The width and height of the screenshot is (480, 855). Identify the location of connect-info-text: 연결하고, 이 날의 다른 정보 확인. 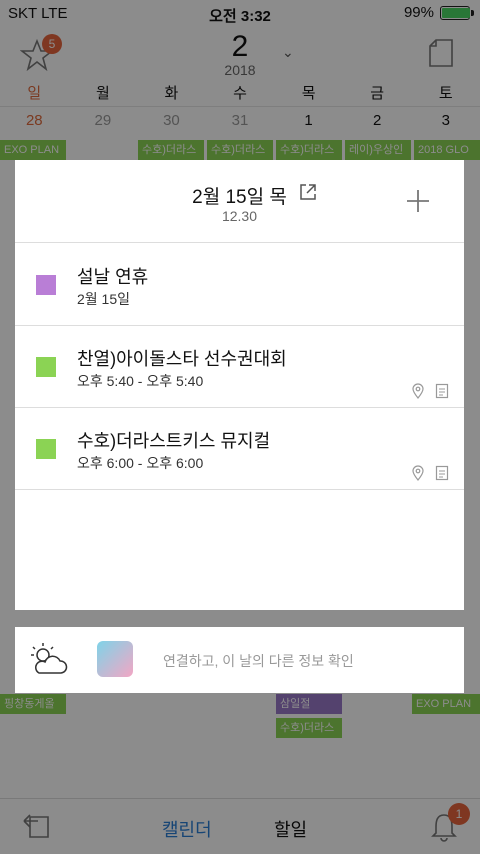
(258, 661).